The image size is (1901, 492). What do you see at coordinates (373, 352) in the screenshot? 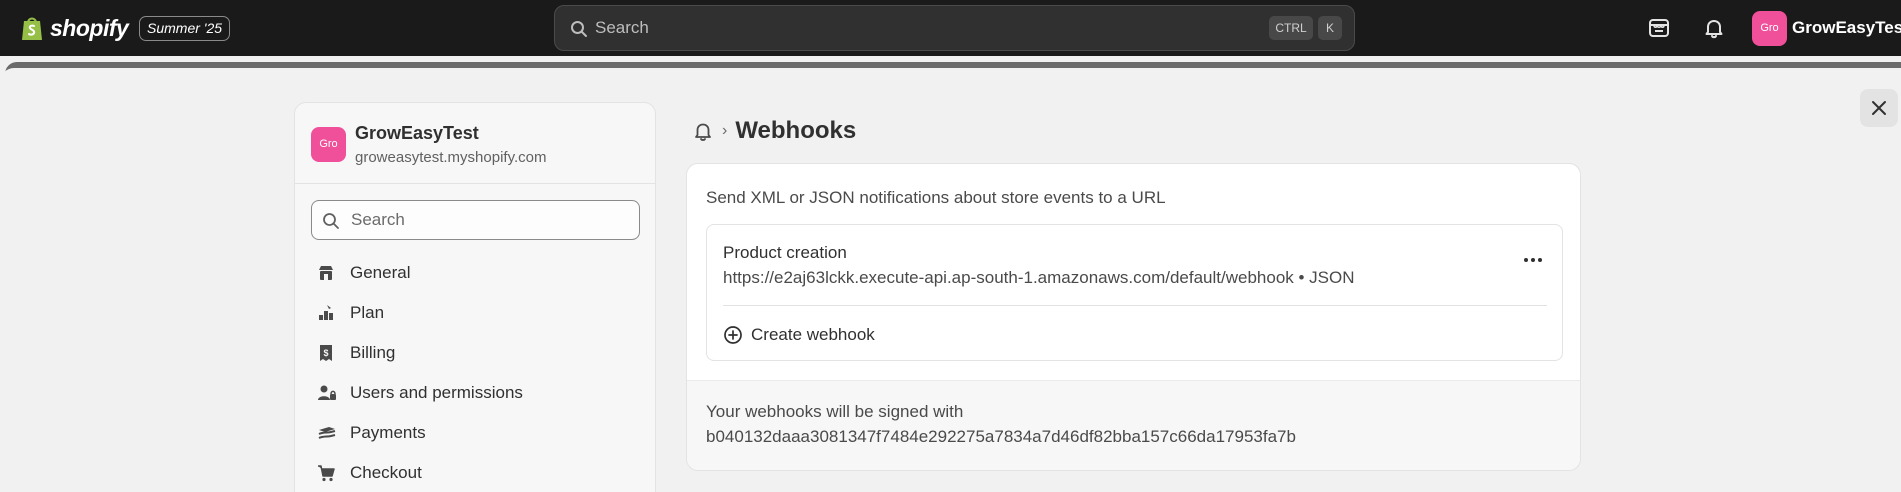
I see `sidebar-item-label: Billing` at bounding box center [373, 352].